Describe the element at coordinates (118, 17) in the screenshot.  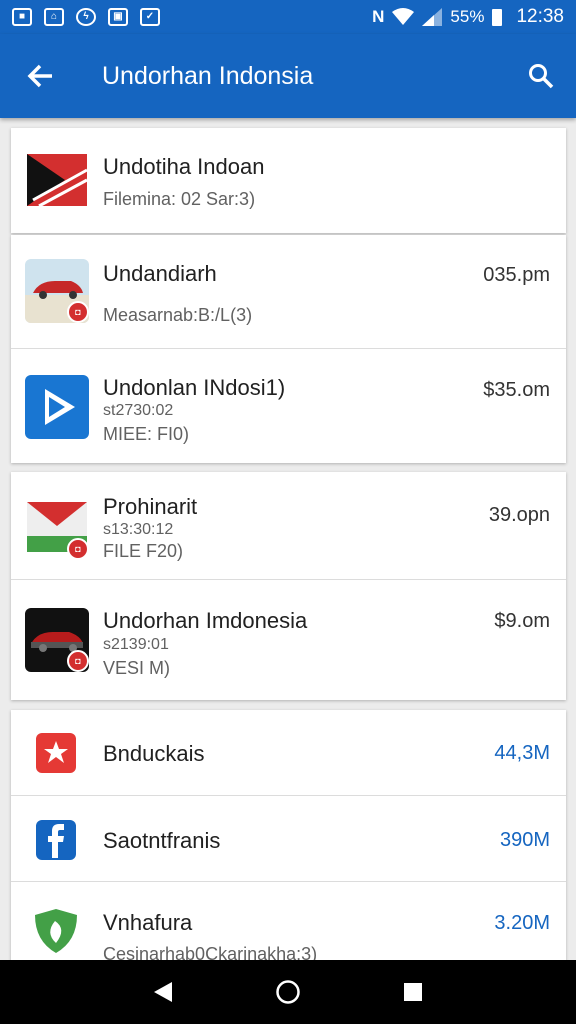
I see `gallery-icon: ▣` at that location.